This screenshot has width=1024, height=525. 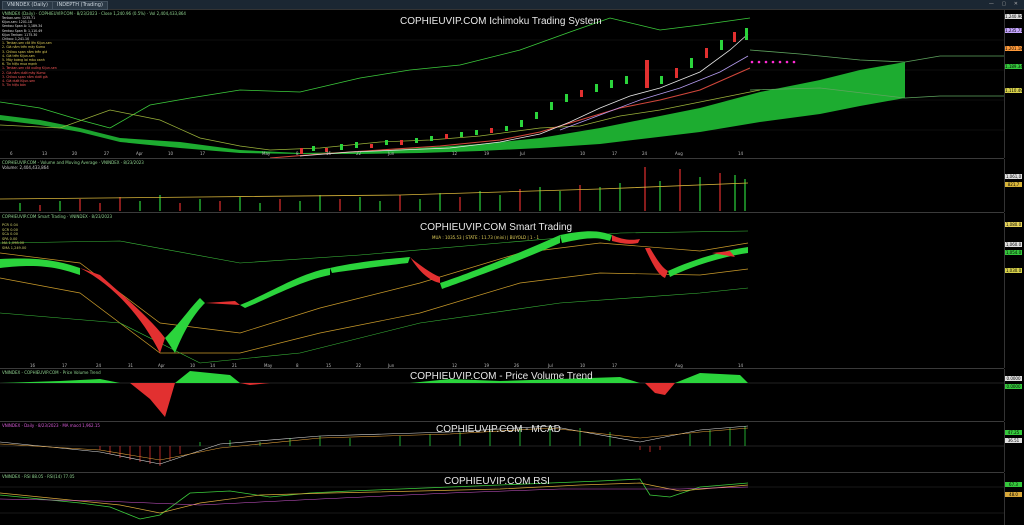 What do you see at coordinates (1013, 270) in the screenshot?
I see `smart-tag-4: 1,030.0` at bounding box center [1013, 270].